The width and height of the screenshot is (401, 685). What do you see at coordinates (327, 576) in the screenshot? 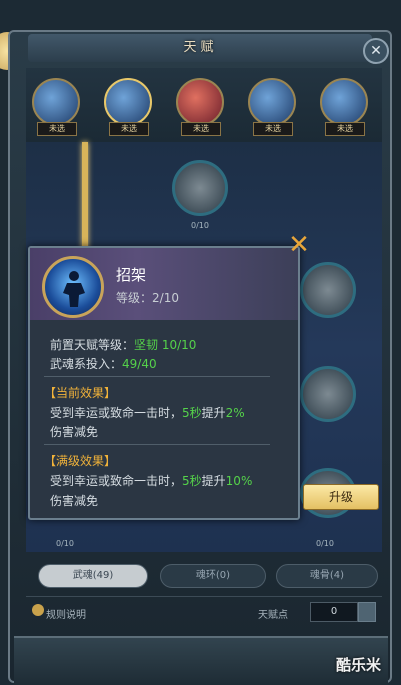
I see `tab-hungu: 魂骨(4)` at bounding box center [327, 576].